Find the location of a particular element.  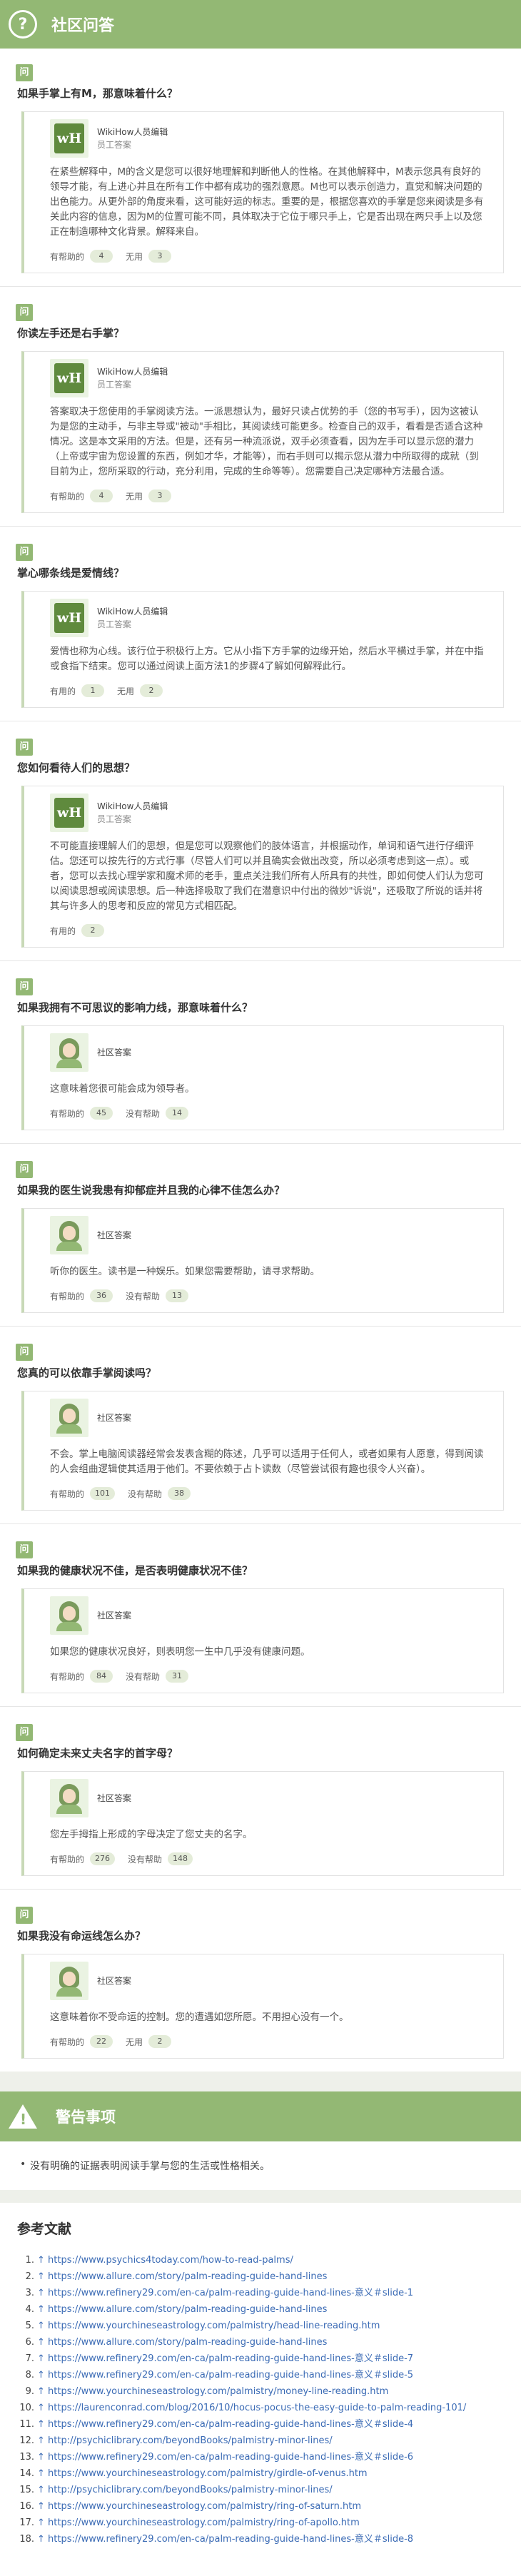

unhelpful-button: 没有帮助 148 is located at coordinates (160, 1858).